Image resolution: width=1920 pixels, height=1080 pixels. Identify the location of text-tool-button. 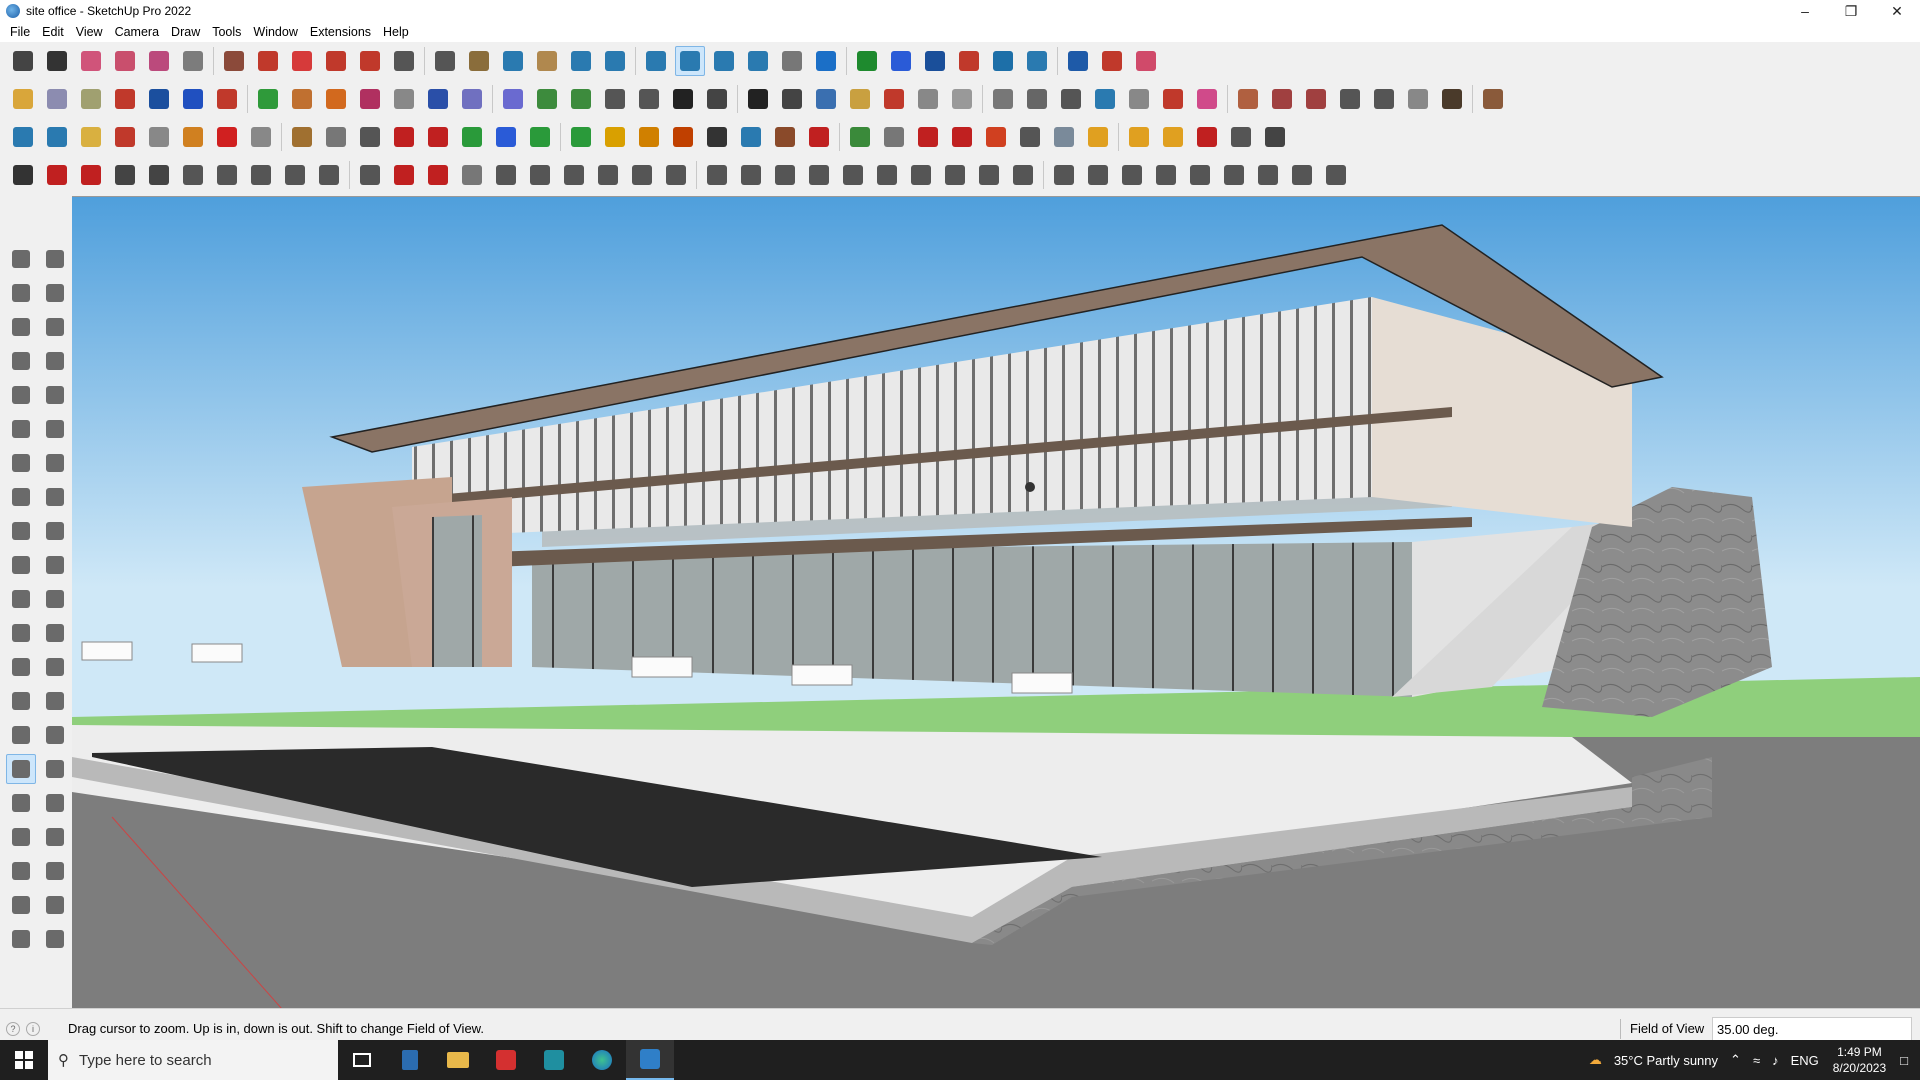
(55, 667).